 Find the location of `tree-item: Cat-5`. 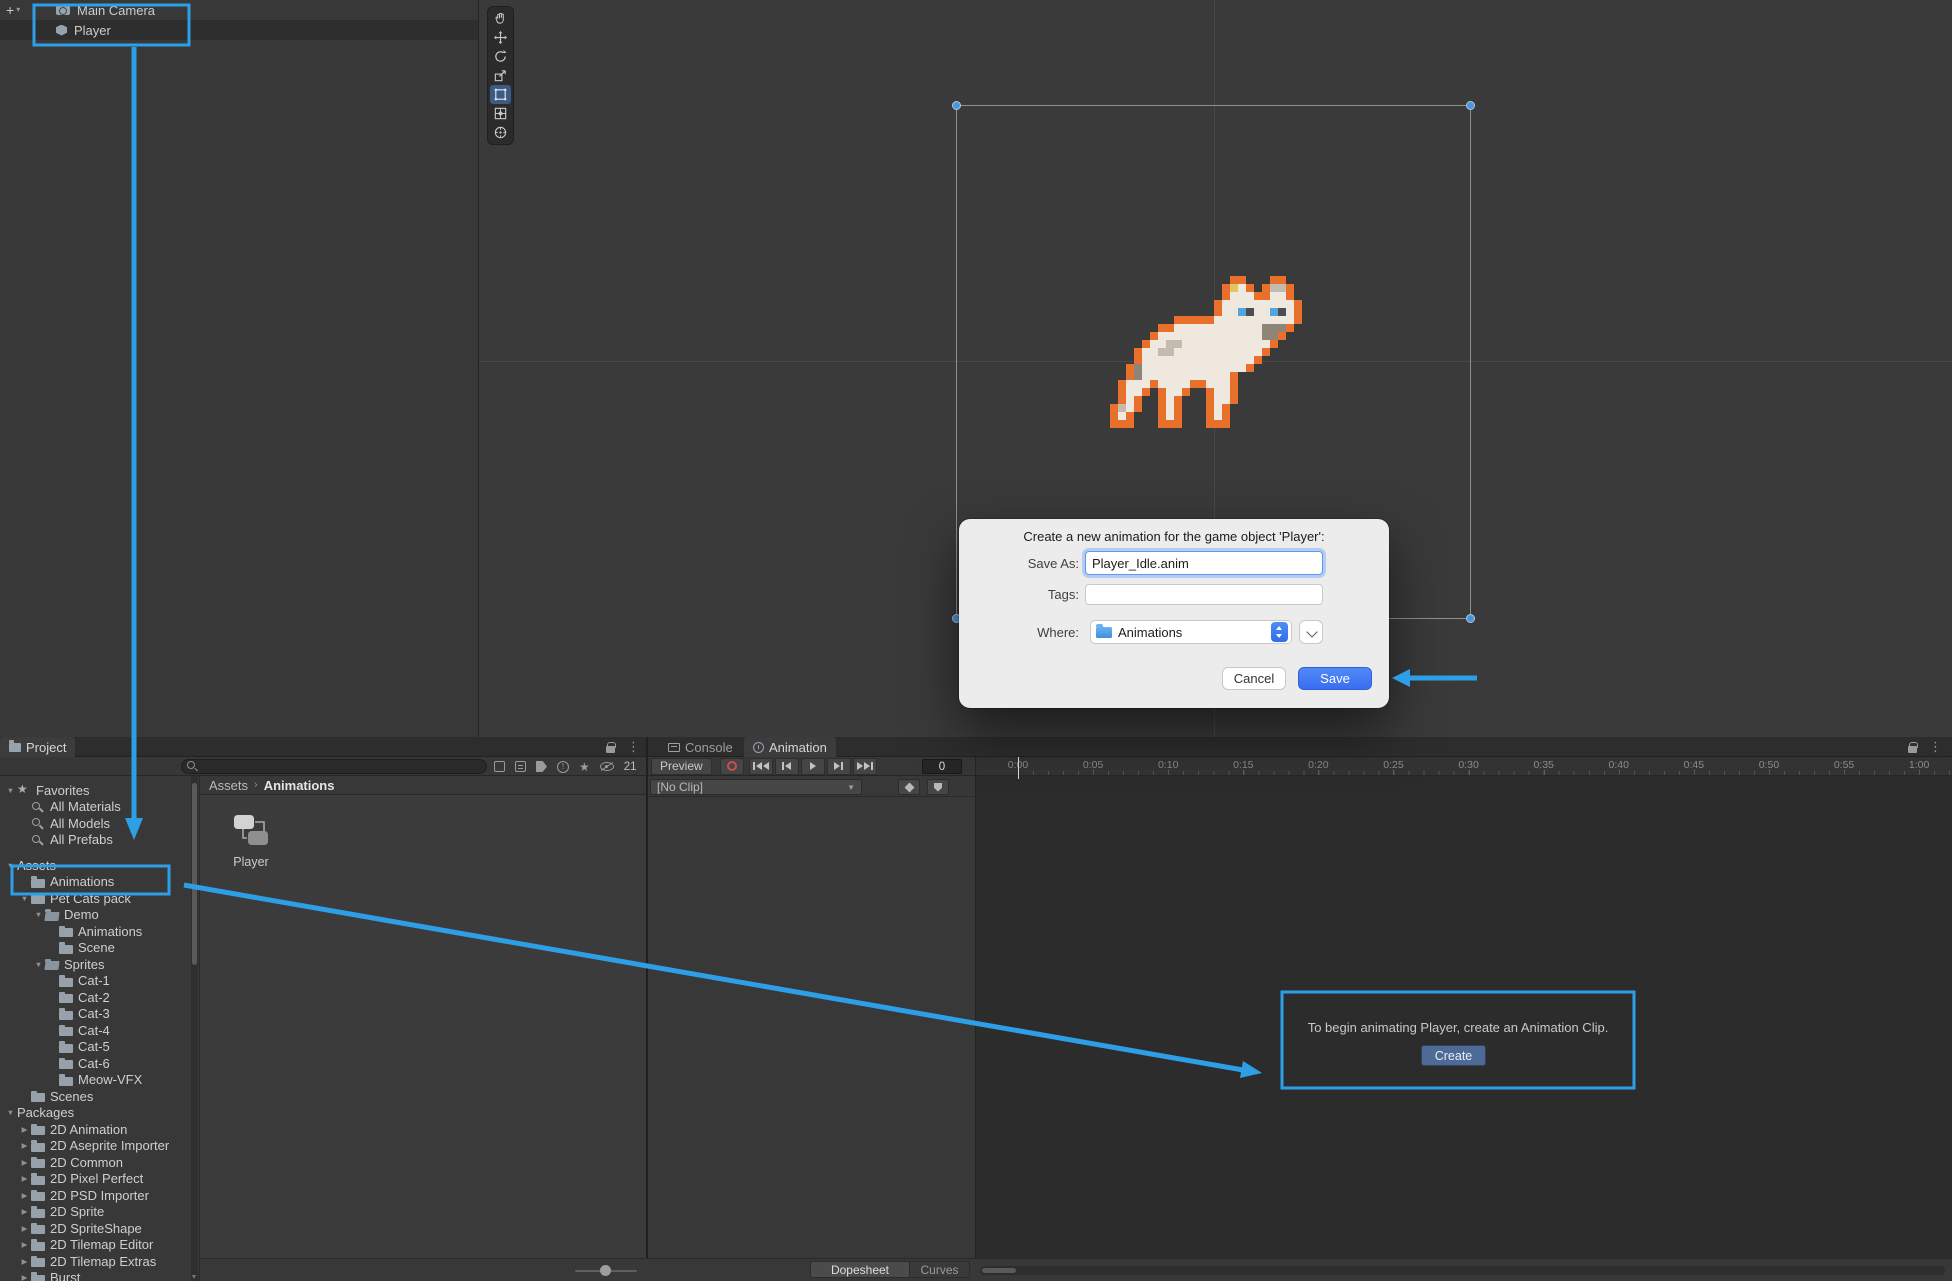

tree-item: Cat-5 is located at coordinates (99, 1047).